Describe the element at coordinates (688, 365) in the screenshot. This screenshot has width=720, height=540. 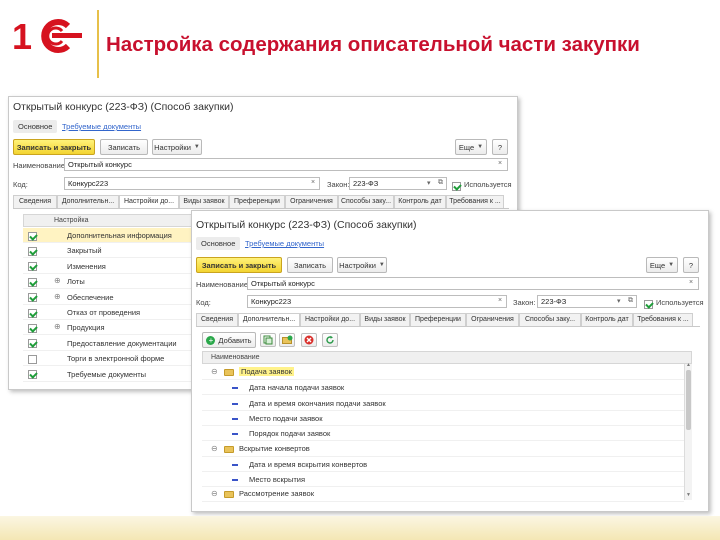
I see `scroll-up-icon: ▲` at that location.